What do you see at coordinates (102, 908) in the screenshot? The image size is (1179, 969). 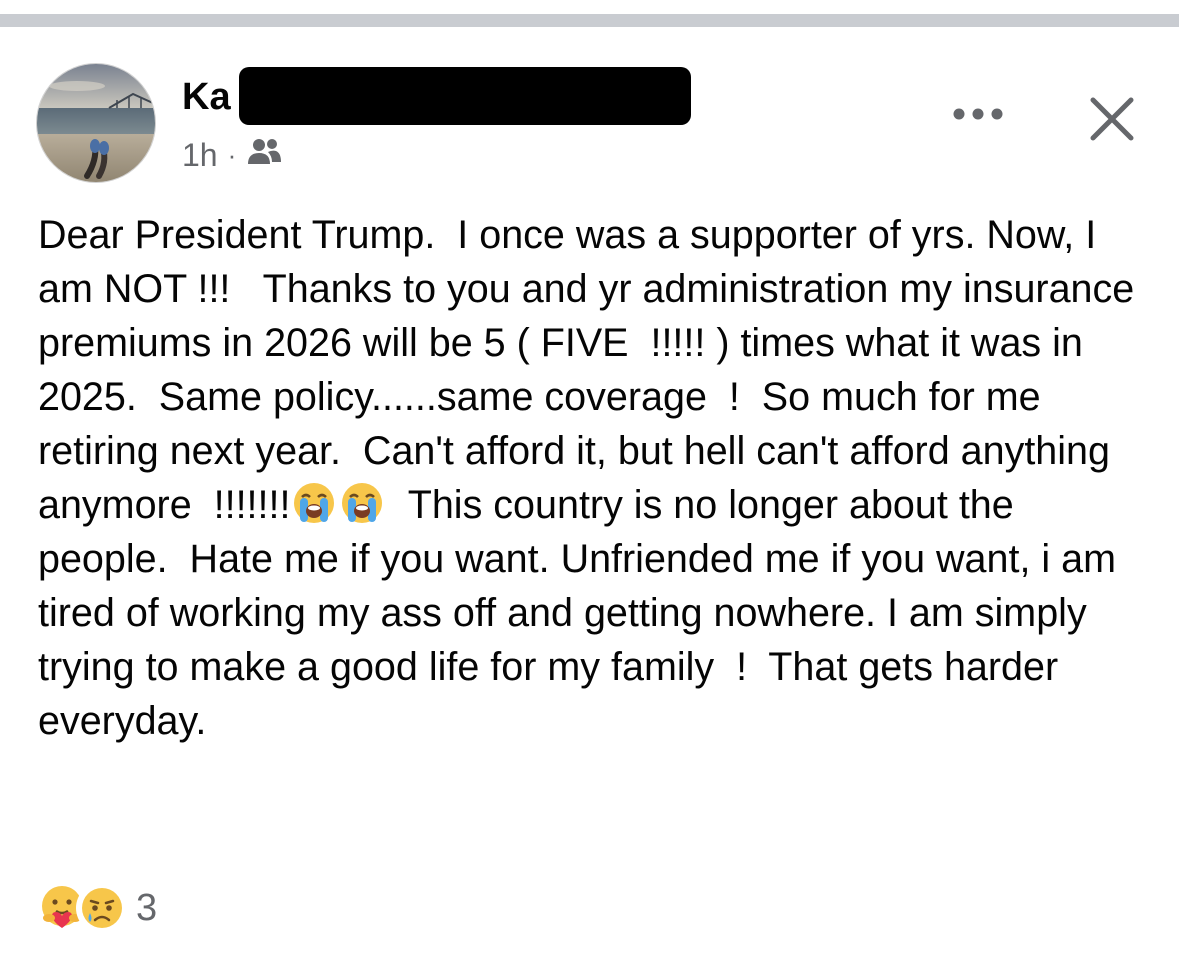 I see `sad-reaction-icon` at bounding box center [102, 908].